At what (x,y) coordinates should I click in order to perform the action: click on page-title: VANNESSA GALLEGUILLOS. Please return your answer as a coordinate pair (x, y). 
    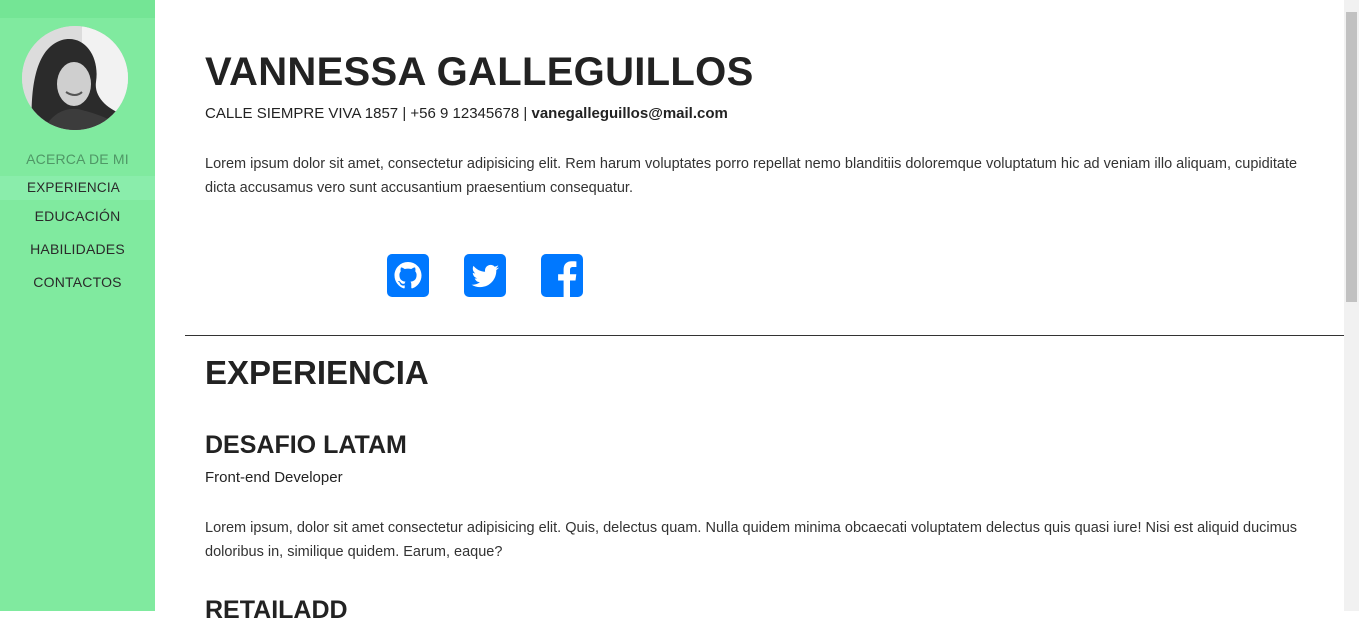
    Looking at the image, I should click on (479, 72).